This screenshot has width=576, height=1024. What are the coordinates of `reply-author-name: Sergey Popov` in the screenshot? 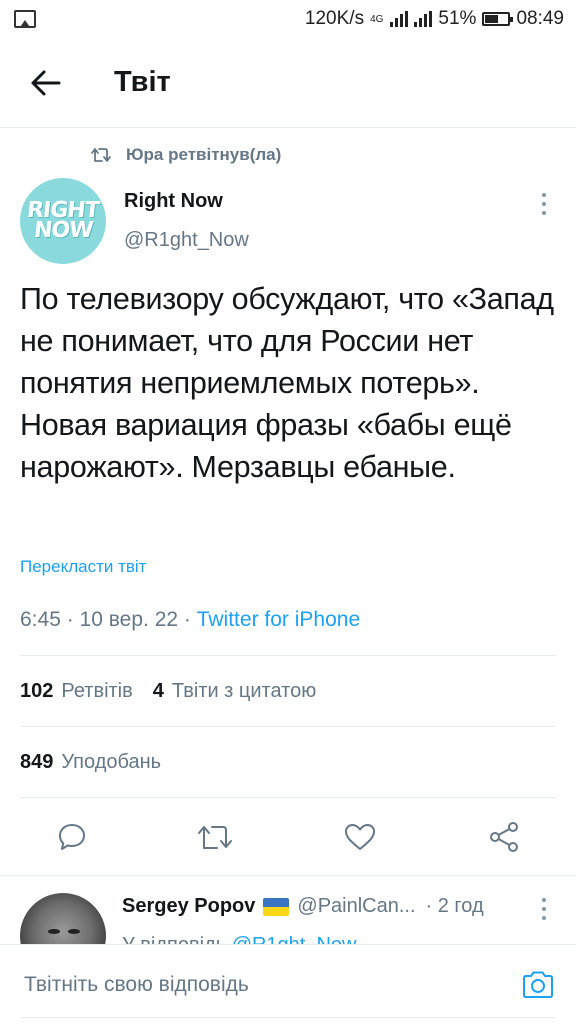 It's located at (189, 906).